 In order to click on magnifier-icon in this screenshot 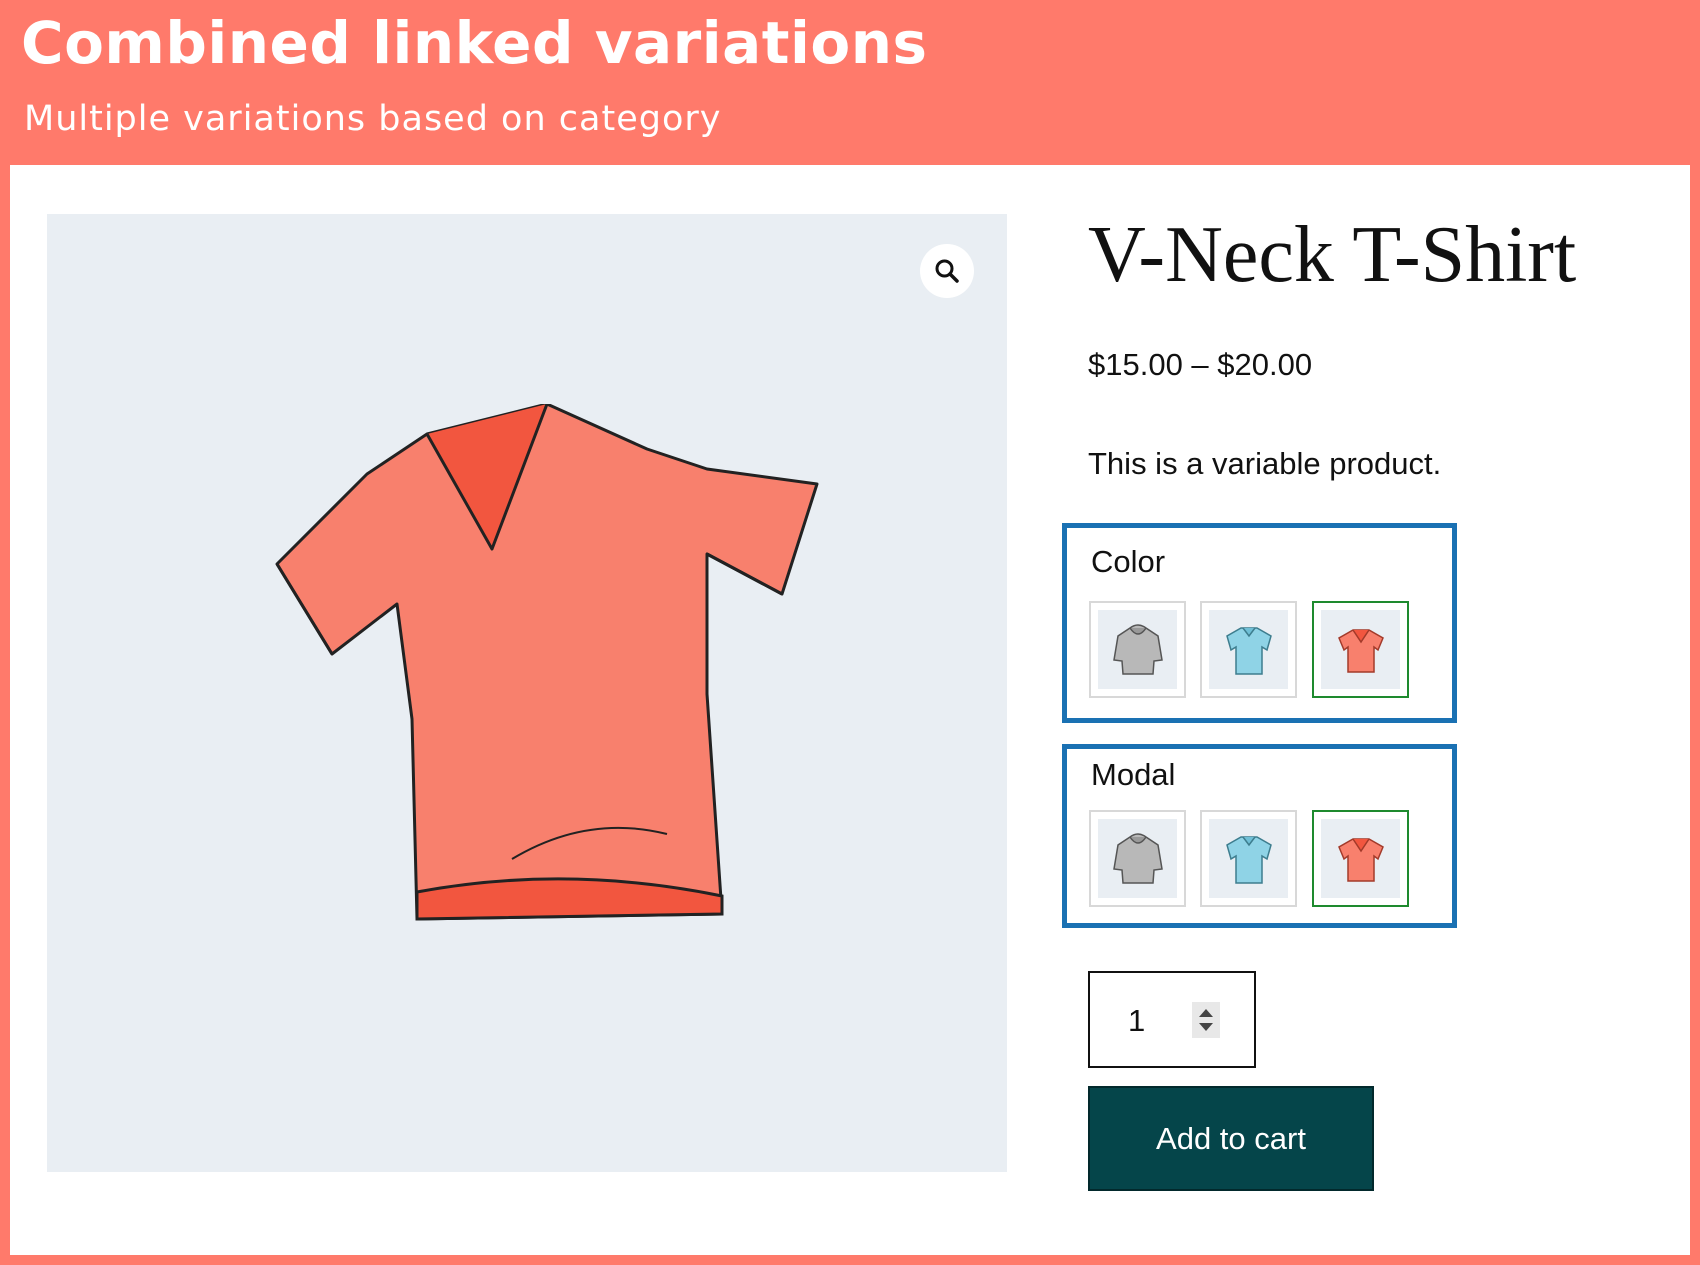, I will do `click(947, 271)`.